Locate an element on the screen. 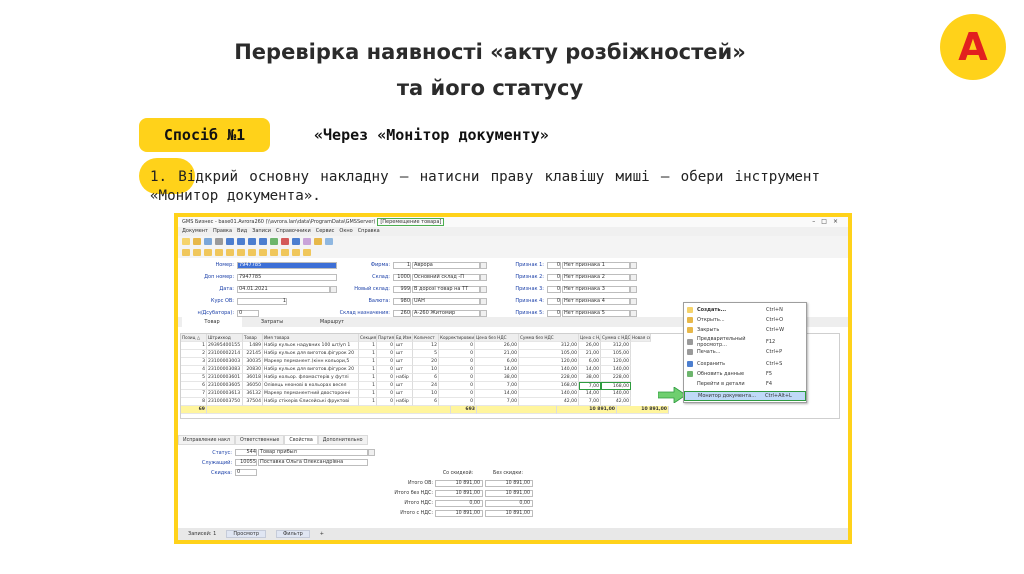 This screenshot has width=1024, height=574. col-product: Товар is located at coordinates (253, 338).